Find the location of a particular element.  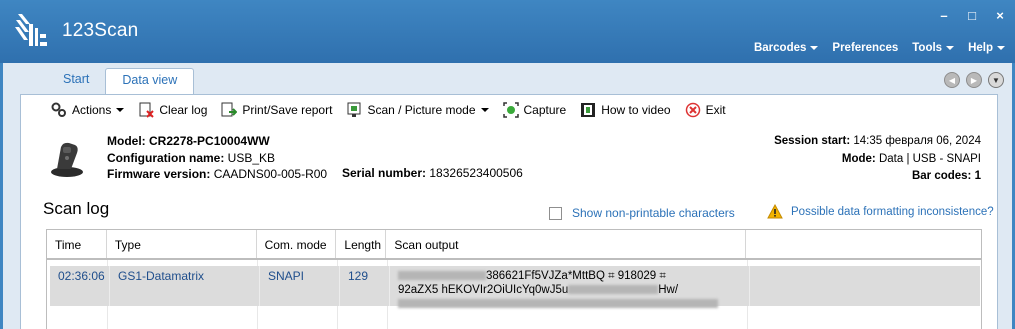

tab-data-view: Data view is located at coordinates (150, 81).